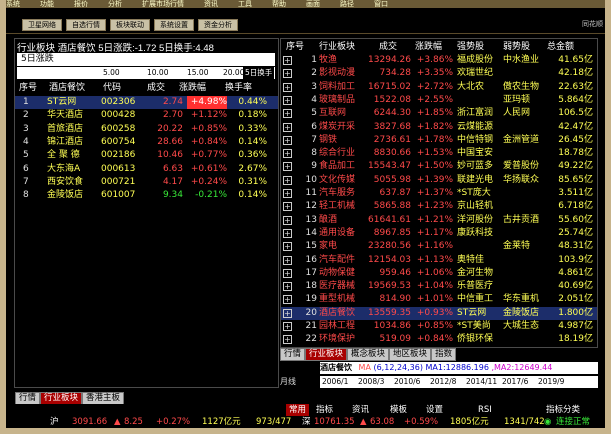  Describe the element at coordinates (146, 102) in the screenshot. I see `table-row: 1 ST云网 002306 2.74 +4.98% 0.44%` at that location.